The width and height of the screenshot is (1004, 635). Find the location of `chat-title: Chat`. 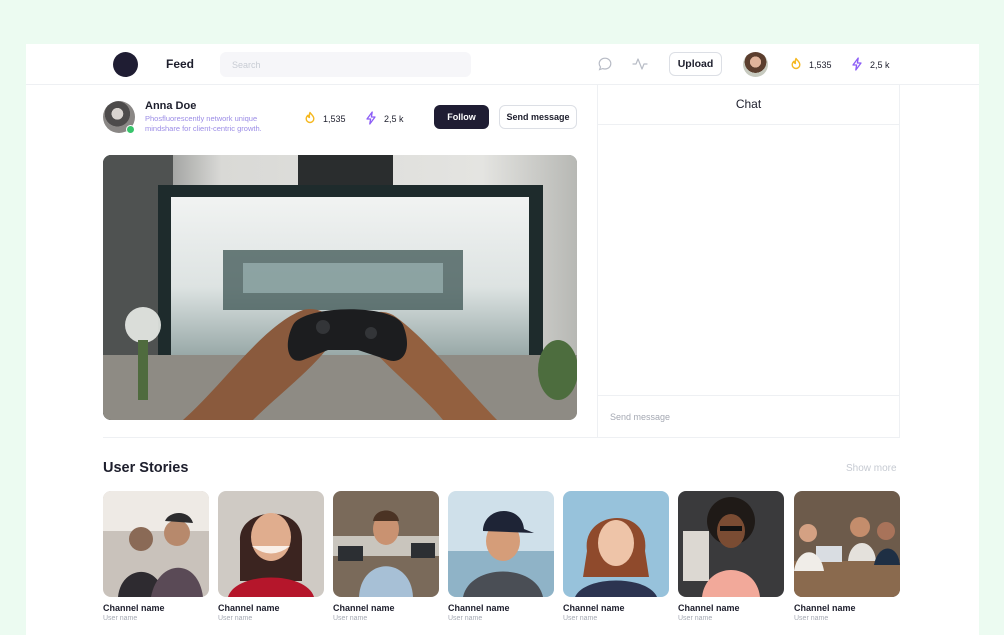

chat-title: Chat is located at coordinates (748, 104).